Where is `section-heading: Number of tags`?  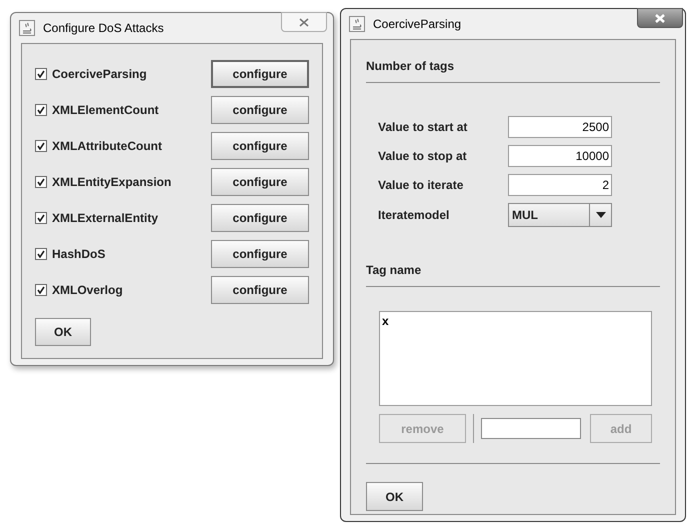
section-heading: Number of tags is located at coordinates (411, 66).